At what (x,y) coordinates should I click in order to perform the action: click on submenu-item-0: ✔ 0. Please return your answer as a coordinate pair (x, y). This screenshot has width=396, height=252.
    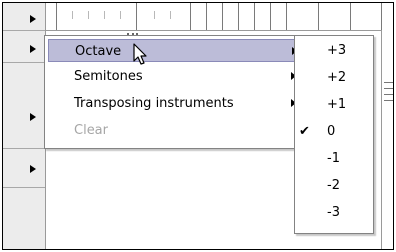
    Looking at the image, I should click on (334, 133).